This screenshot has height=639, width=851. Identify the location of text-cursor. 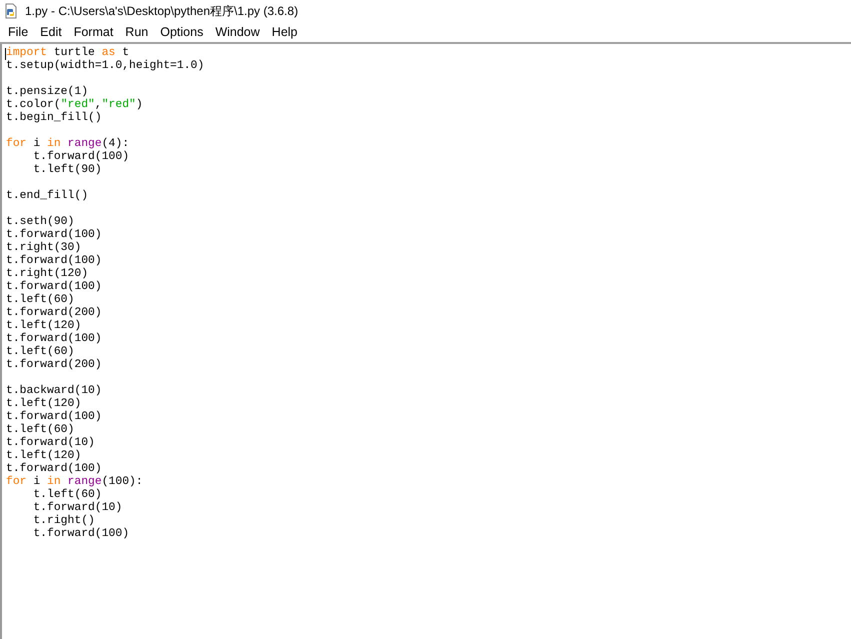
(5, 54).